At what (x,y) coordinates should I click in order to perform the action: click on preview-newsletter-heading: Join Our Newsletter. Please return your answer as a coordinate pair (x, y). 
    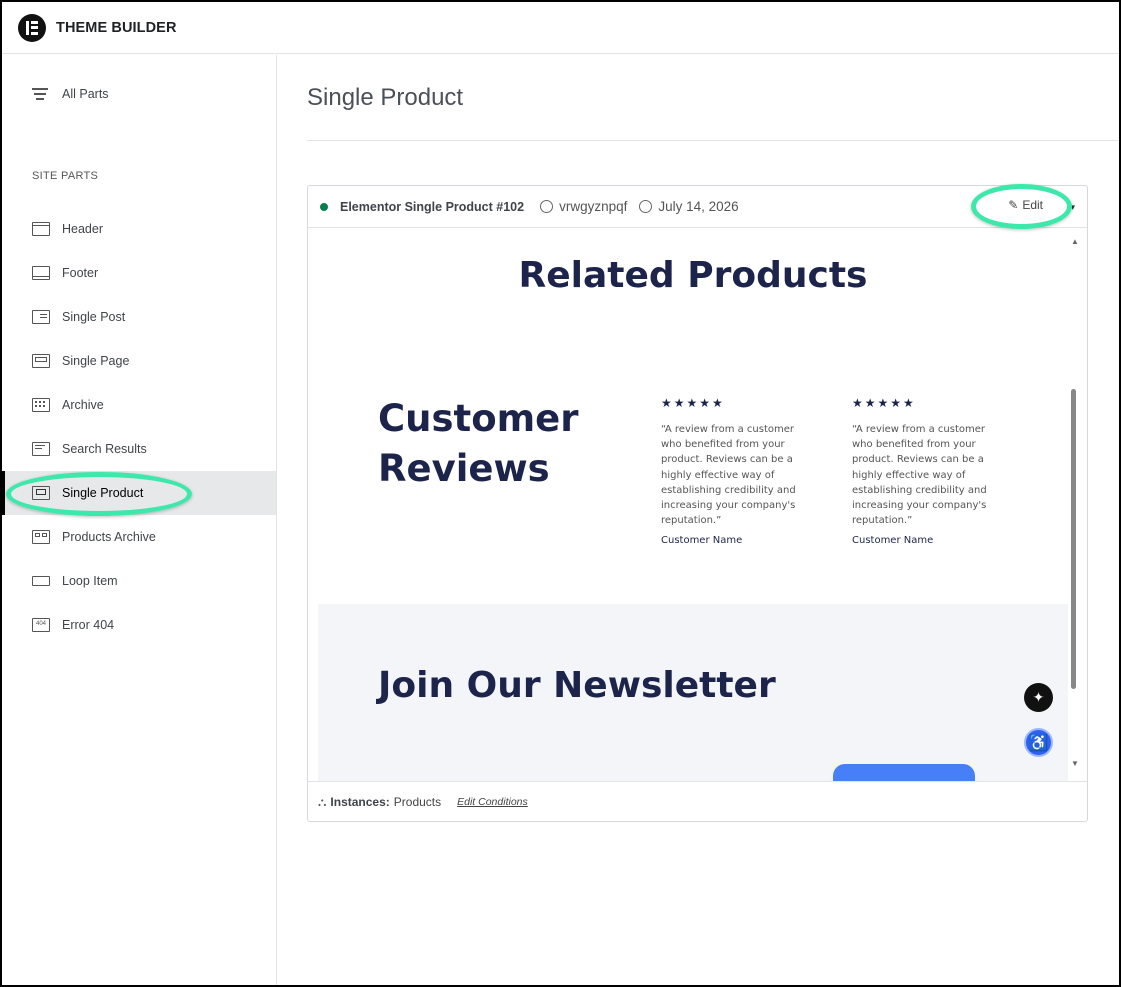
    Looking at the image, I should click on (577, 685).